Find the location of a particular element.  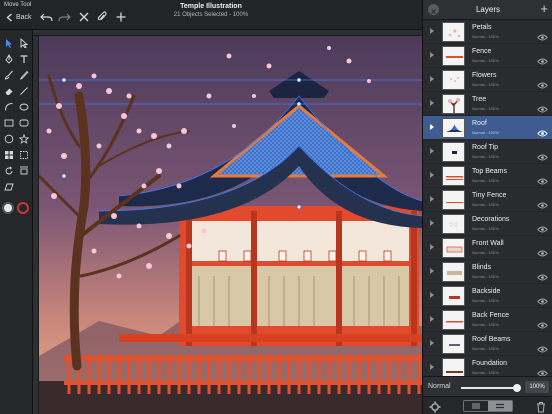

list-view-icon is located at coordinates (476, 406).